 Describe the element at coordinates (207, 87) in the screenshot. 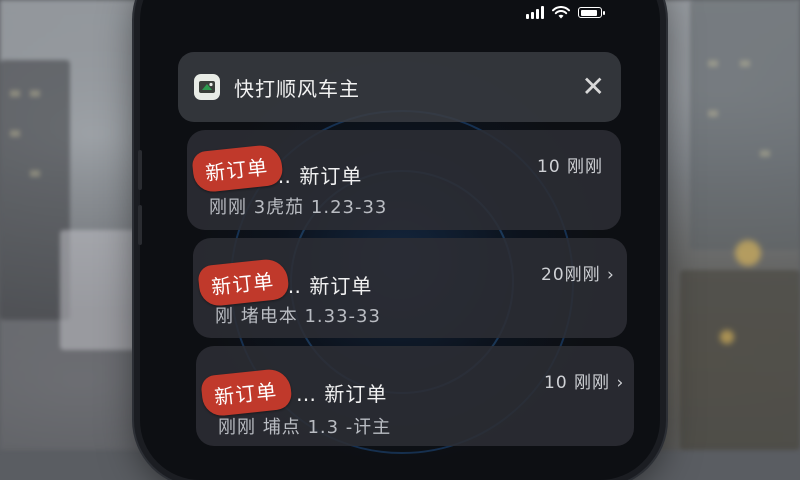

I see `app-icon` at that location.